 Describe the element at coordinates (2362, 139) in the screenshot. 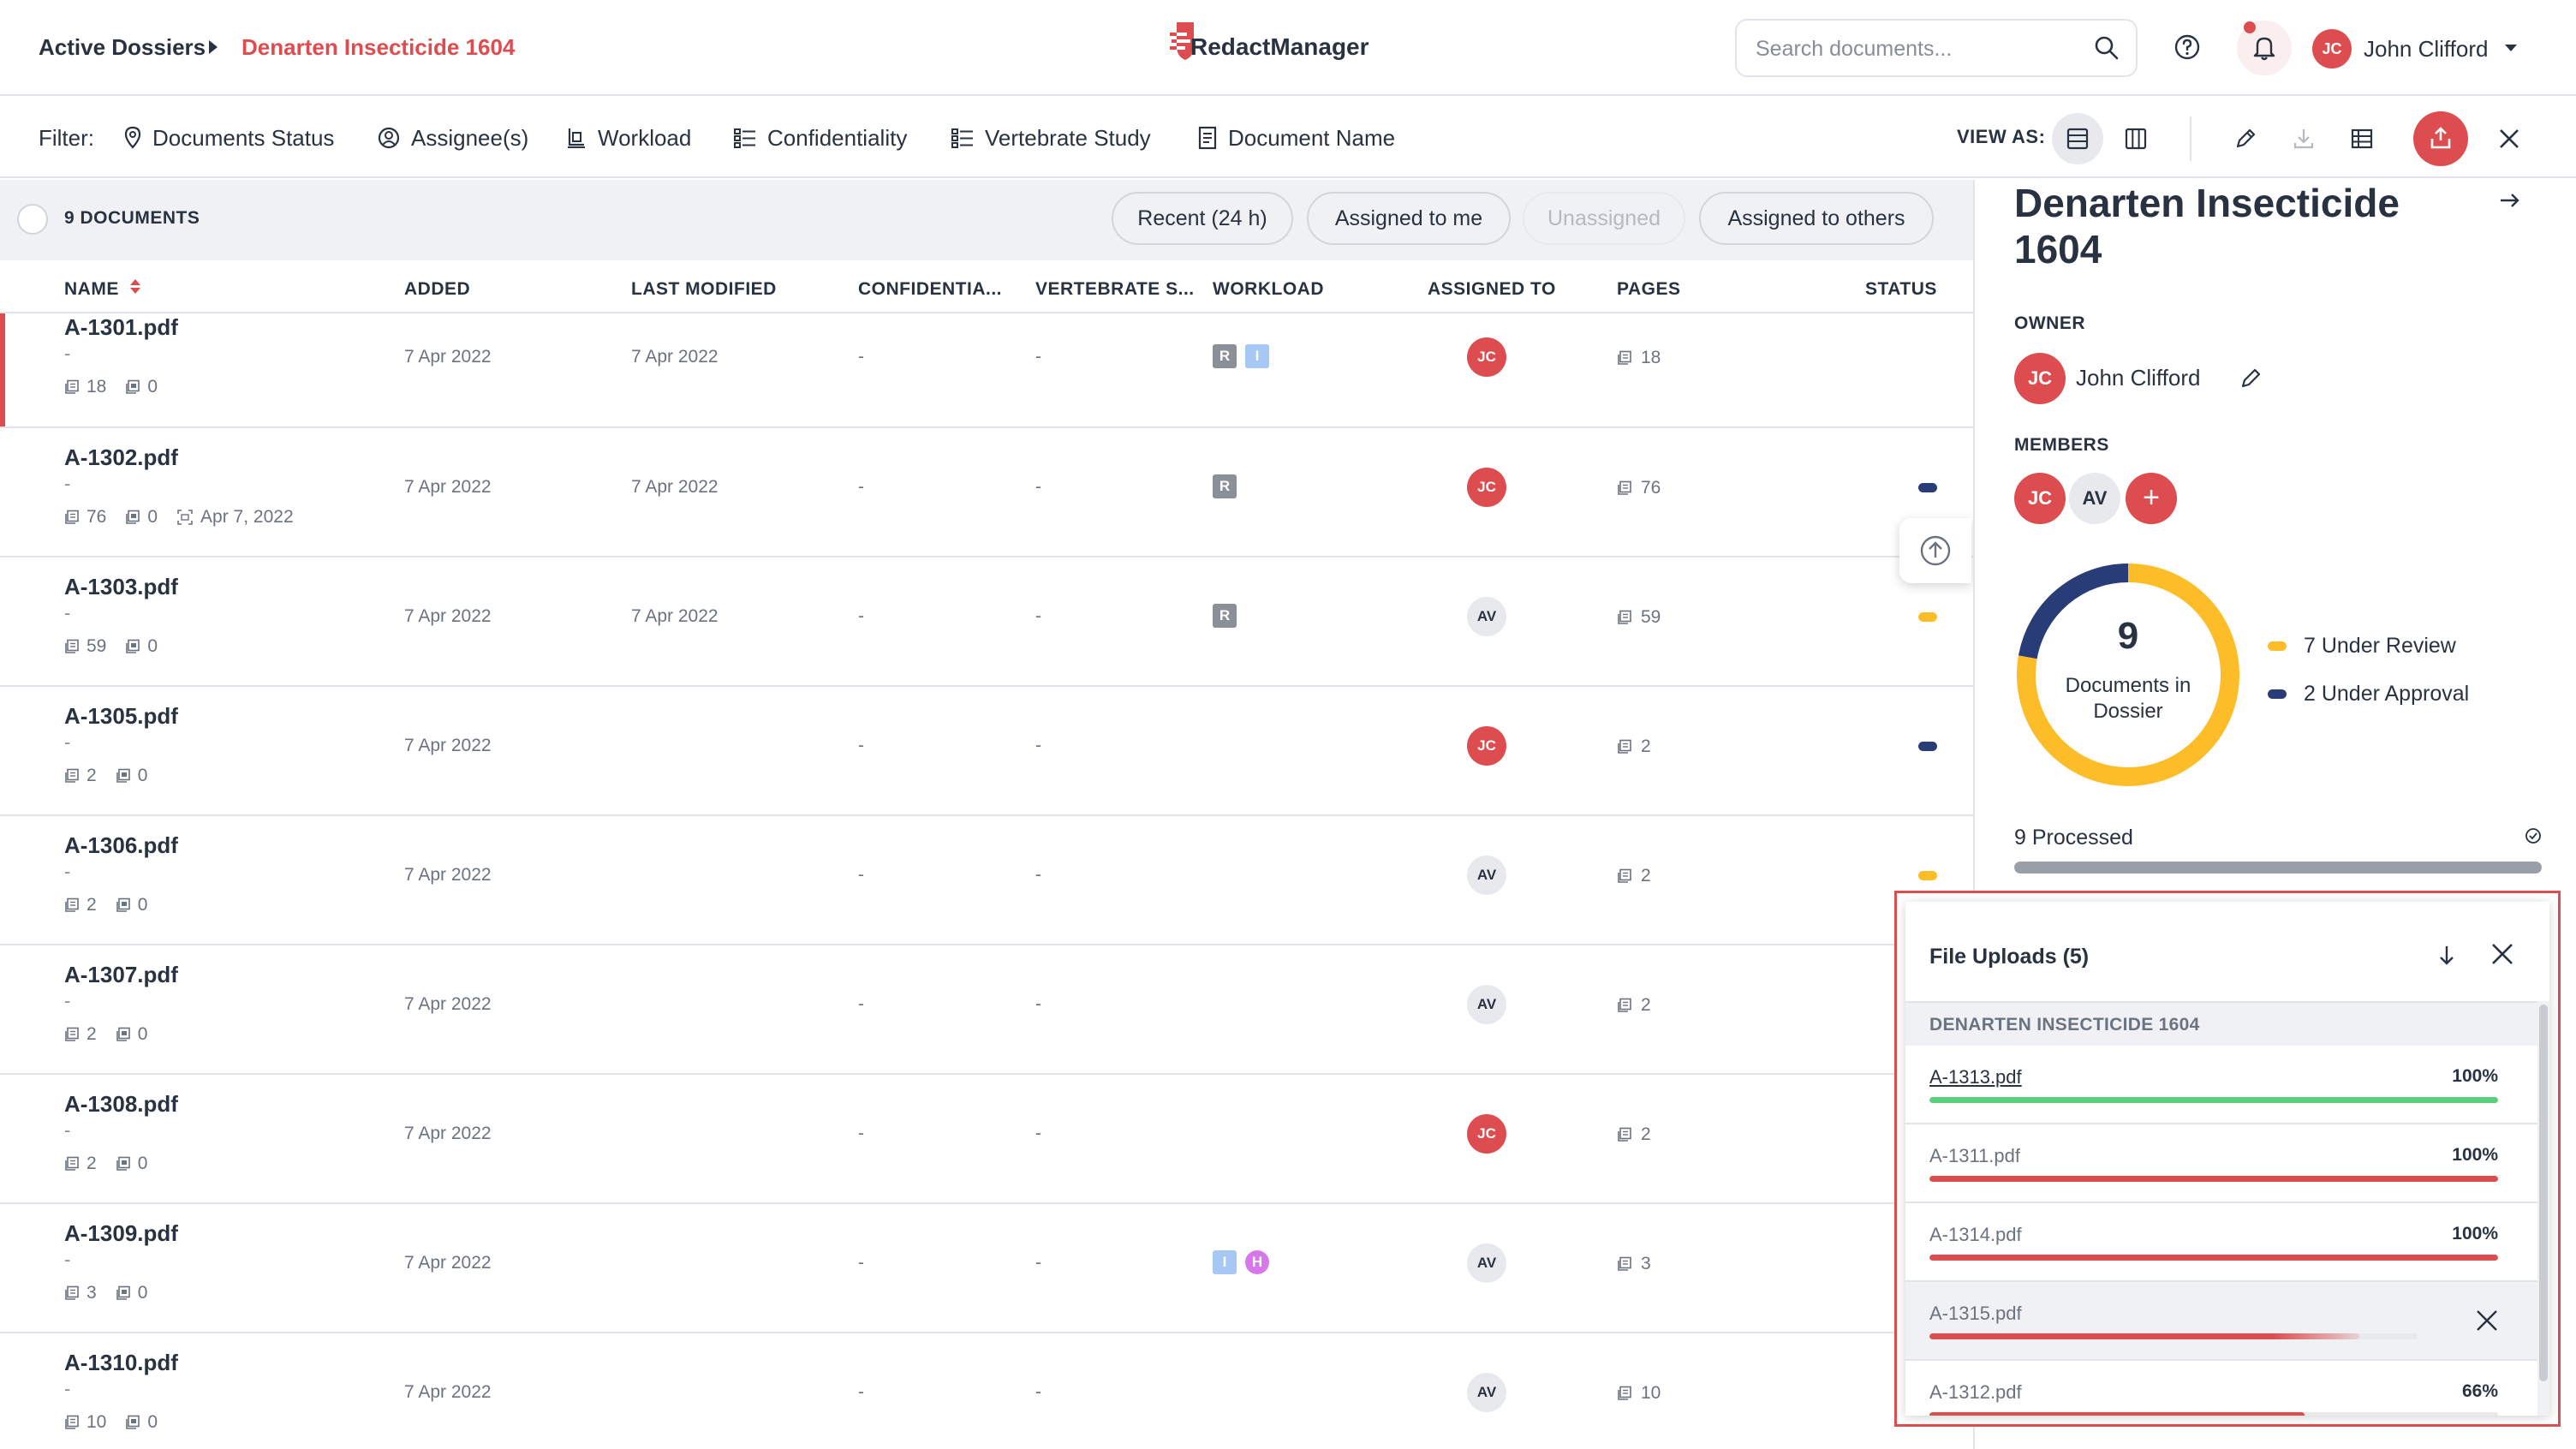

I see `reports-button` at that location.